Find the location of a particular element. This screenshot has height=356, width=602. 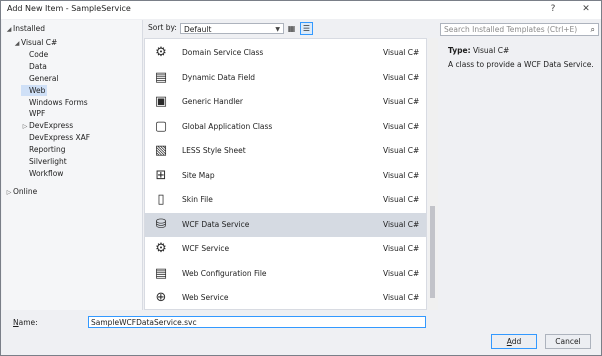

web-config-file-icon: ▤ is located at coordinates (161, 273).